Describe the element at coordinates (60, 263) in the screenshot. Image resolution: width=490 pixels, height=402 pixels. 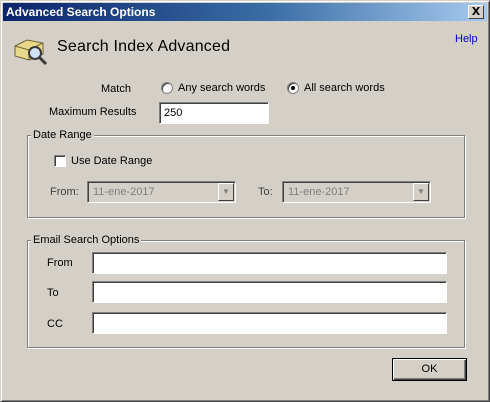
I see `email-from-label: From` at that location.